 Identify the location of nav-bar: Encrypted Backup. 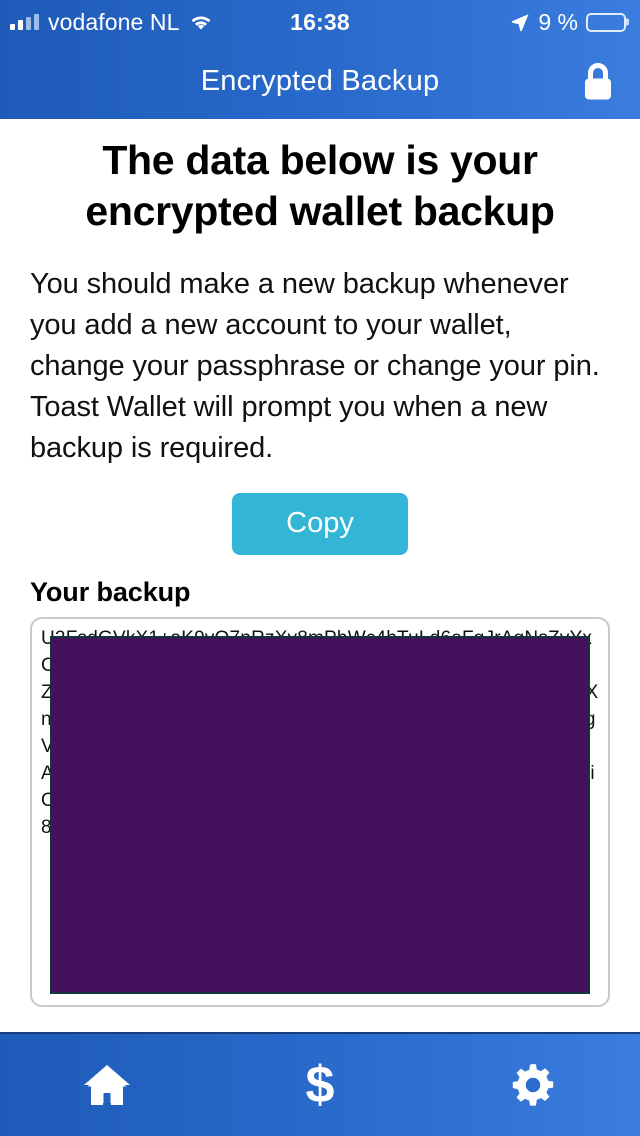
(320, 81).